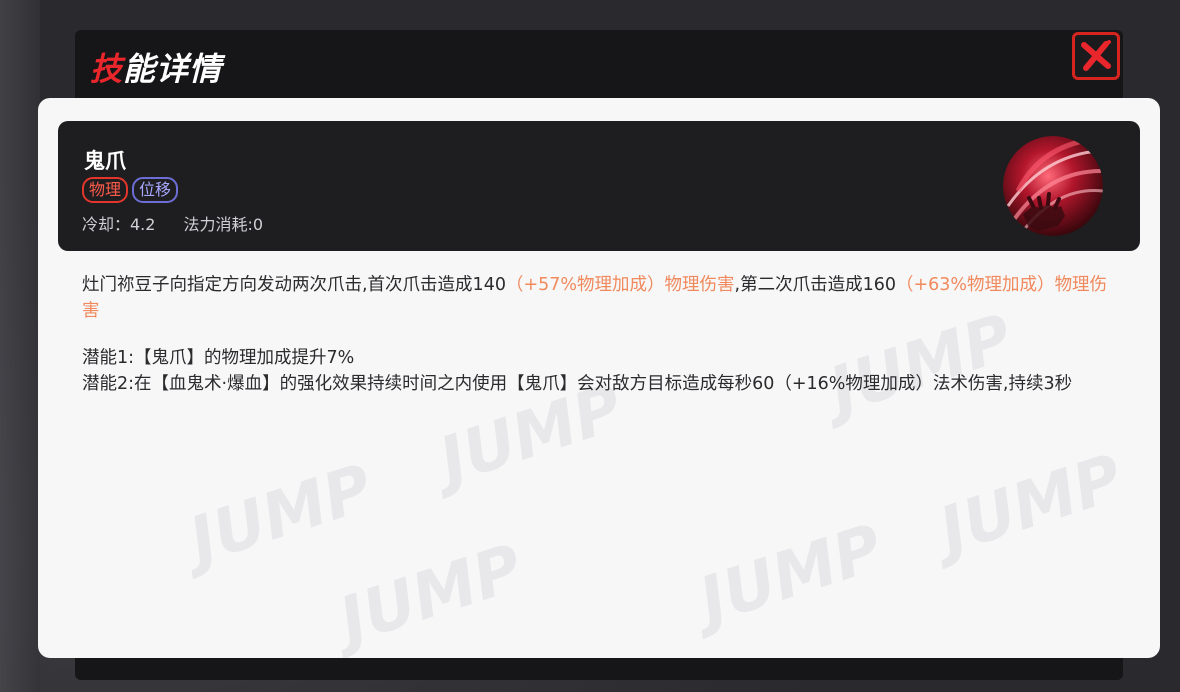 The image size is (1180, 692). Describe the element at coordinates (699, 285) in the screenshot. I see `damage-type-text: 物理伤害` at that location.